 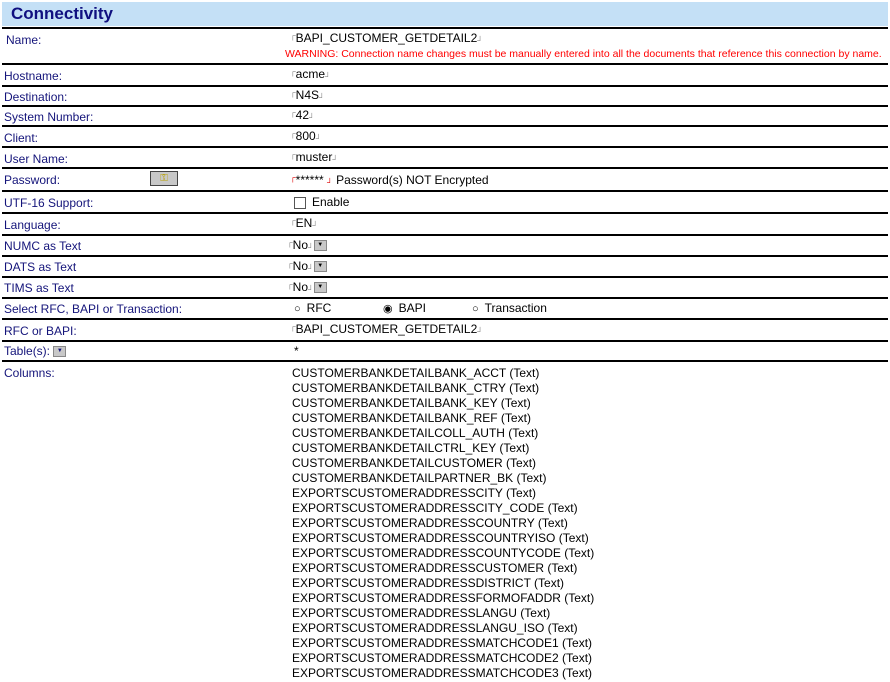 I want to click on dats-label: DATS as Text, so click(x=40, y=267).